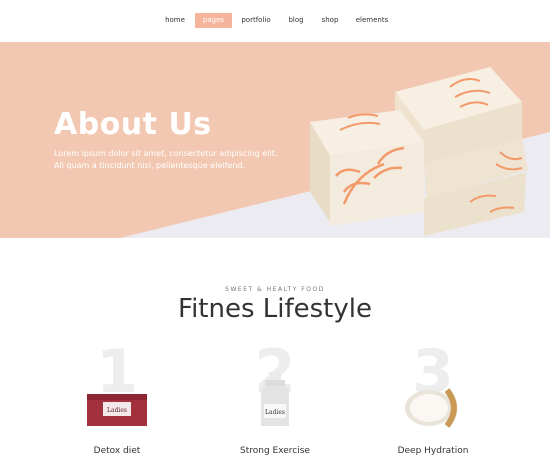 This screenshot has width=550, height=462. Describe the element at coordinates (433, 451) in the screenshot. I see `feature-label: Deep Hydration` at that location.